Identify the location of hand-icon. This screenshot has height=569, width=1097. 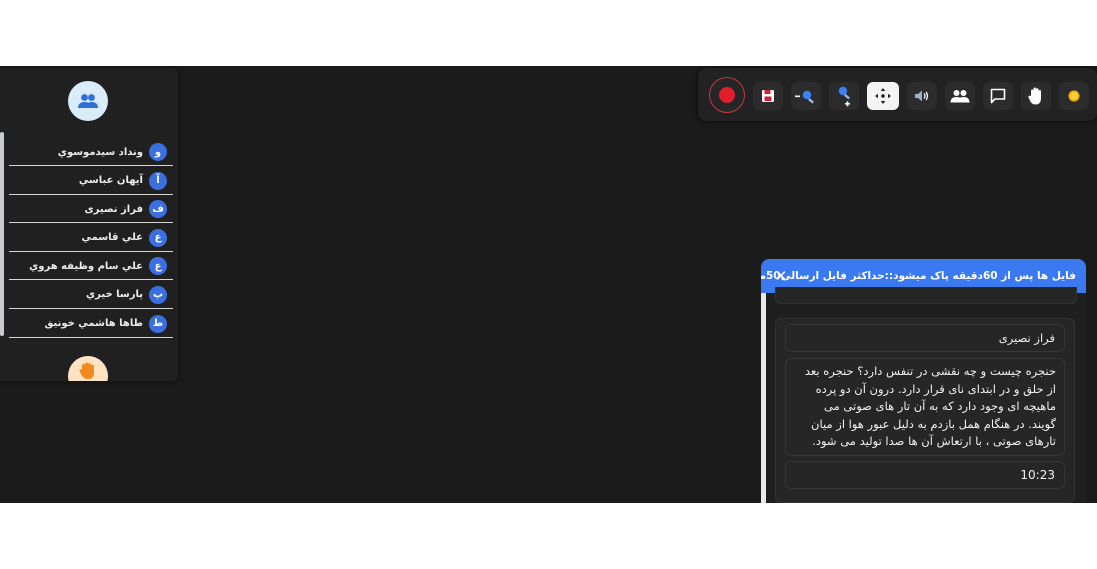
(1034, 96).